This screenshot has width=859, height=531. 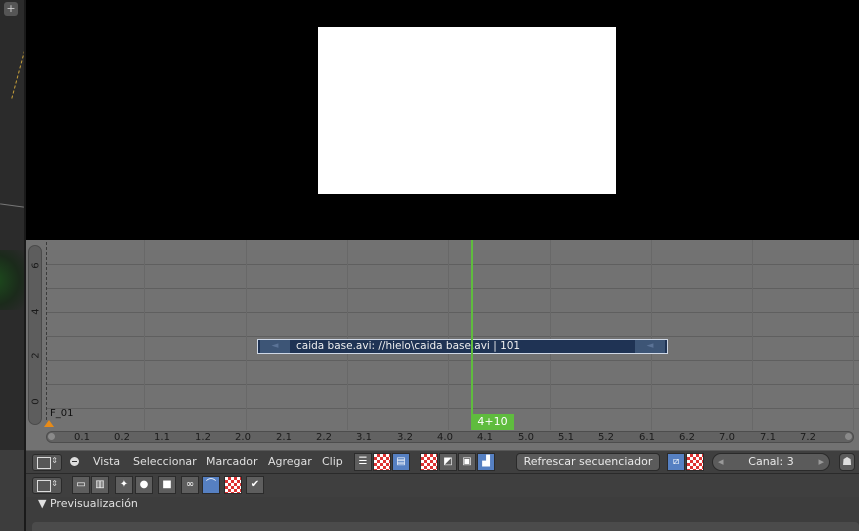 What do you see at coordinates (93, 503) in the screenshot?
I see `panel-title: Previsualización` at bounding box center [93, 503].